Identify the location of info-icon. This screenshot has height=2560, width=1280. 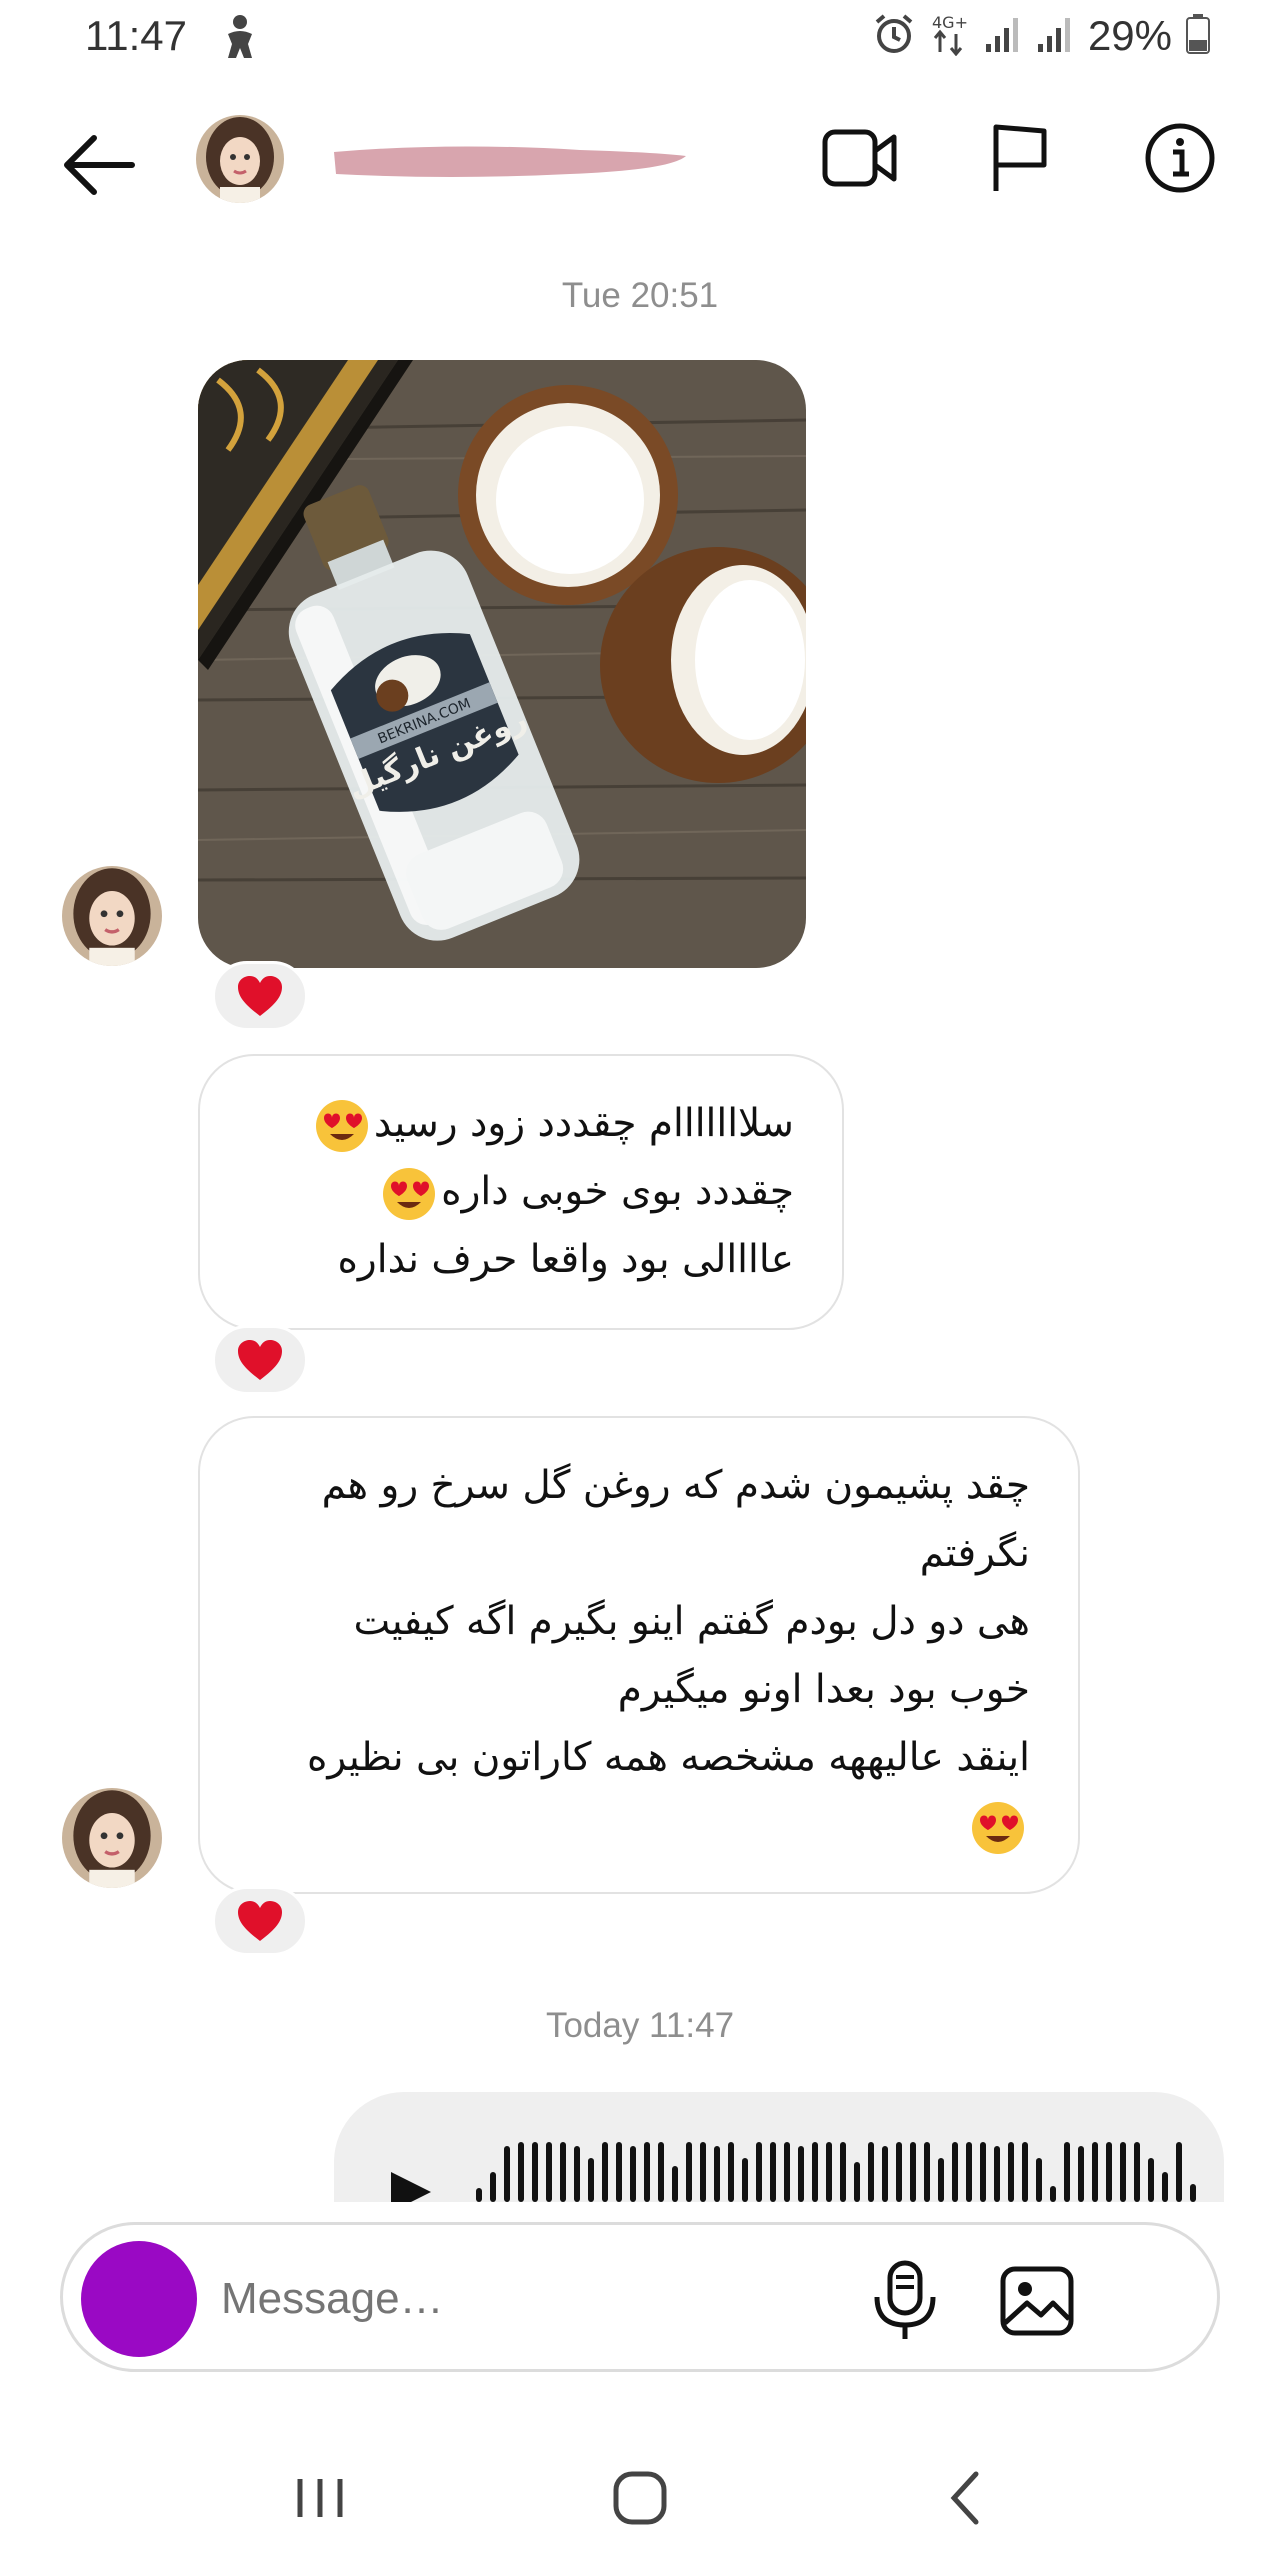
(1180, 158).